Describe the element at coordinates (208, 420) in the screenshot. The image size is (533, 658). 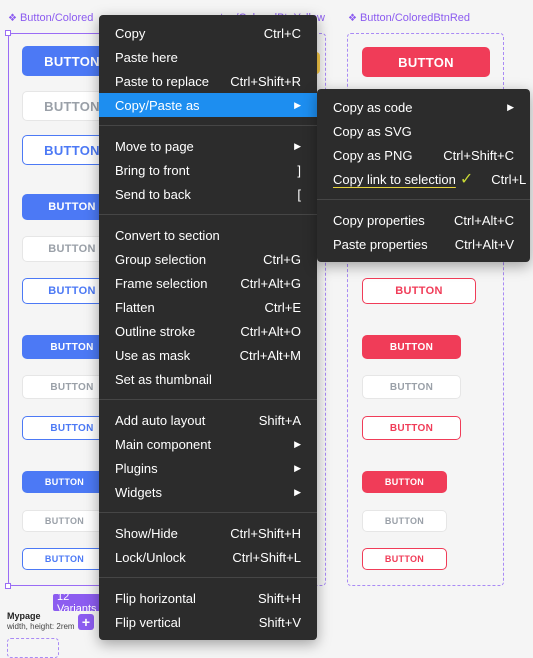
I see `menu-item-add-auto-layout: Add auto layout Shift+A` at that location.